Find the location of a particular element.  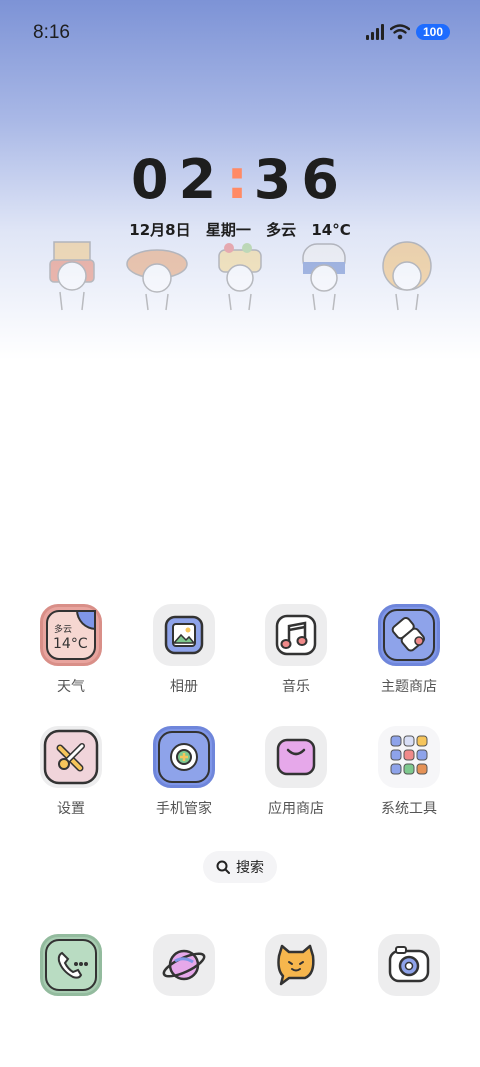

app-store-icon is located at coordinates (296, 757).